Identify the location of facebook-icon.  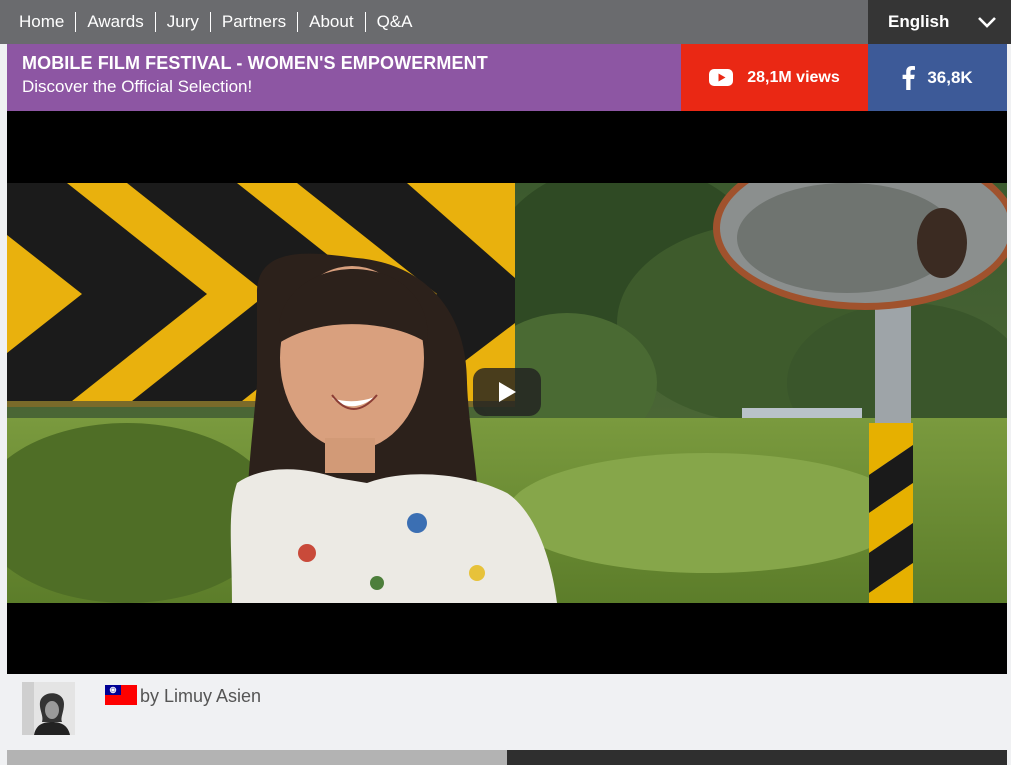
(909, 77).